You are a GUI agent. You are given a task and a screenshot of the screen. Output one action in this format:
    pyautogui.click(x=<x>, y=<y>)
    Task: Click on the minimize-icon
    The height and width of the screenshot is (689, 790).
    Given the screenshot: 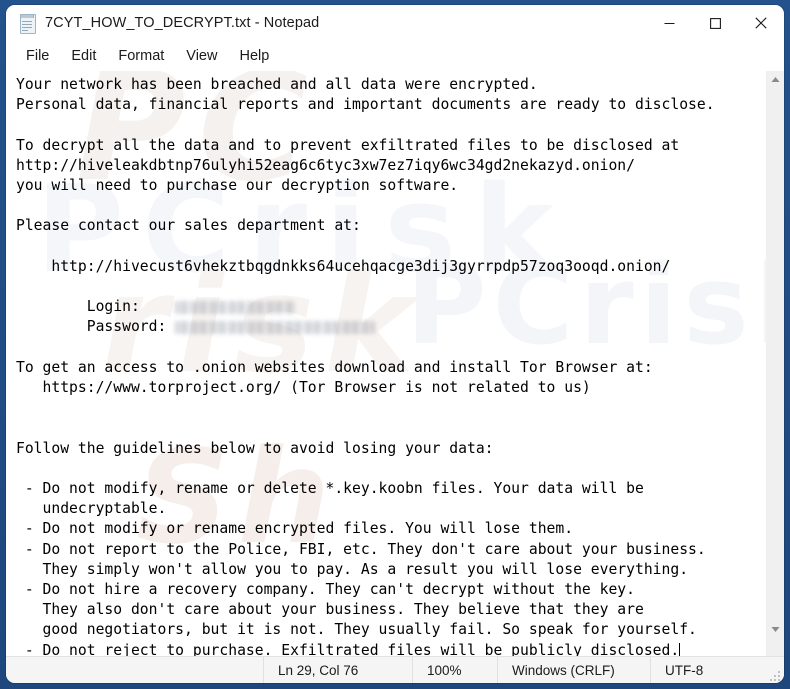 What is the action you would take?
    pyautogui.click(x=669, y=23)
    